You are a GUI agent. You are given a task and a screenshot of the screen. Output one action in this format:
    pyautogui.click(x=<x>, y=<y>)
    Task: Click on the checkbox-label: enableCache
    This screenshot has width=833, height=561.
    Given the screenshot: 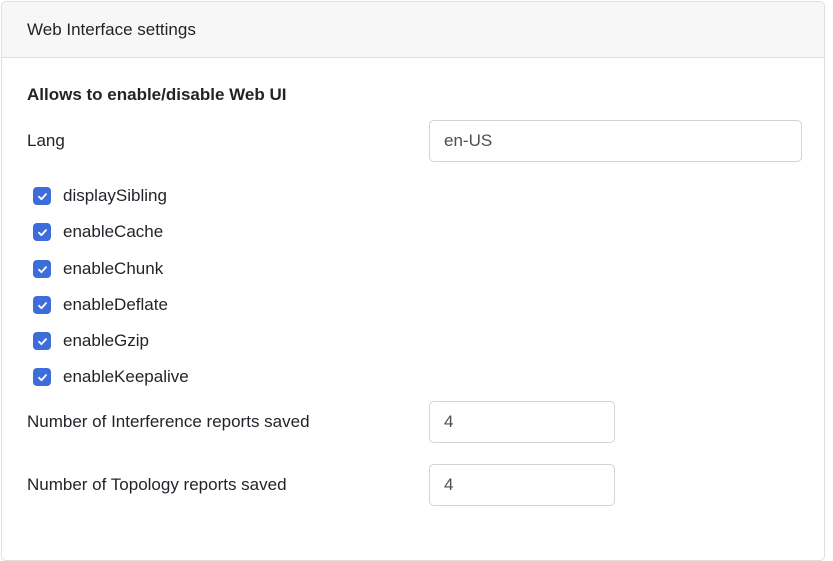 What is the action you would take?
    pyautogui.click(x=113, y=231)
    